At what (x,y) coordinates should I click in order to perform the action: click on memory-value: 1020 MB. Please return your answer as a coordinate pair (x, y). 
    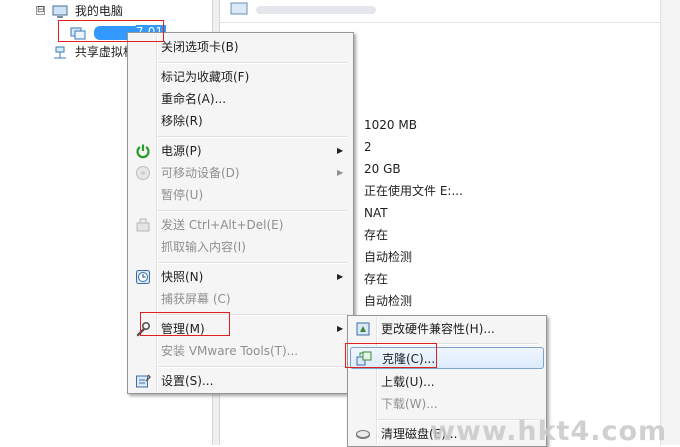
    Looking at the image, I should click on (390, 125).